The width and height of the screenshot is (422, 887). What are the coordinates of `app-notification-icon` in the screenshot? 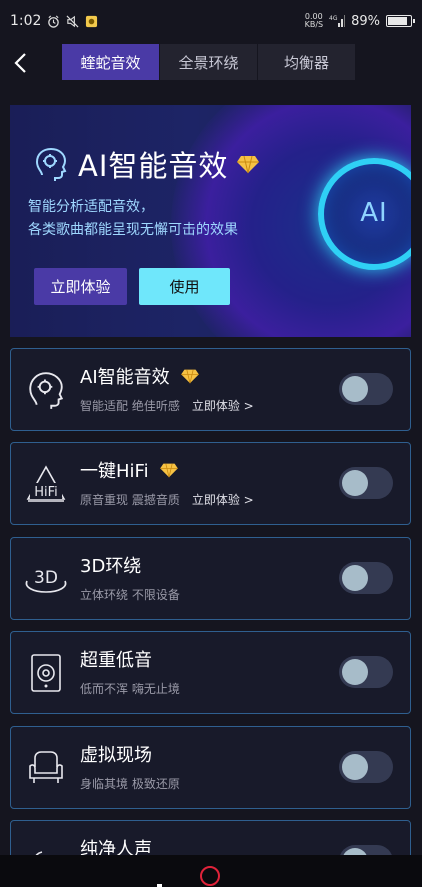 It's located at (92, 21).